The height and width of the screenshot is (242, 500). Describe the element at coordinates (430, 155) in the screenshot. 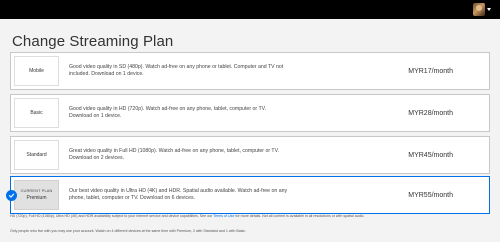

I see `plan-price: MYR45/month` at that location.